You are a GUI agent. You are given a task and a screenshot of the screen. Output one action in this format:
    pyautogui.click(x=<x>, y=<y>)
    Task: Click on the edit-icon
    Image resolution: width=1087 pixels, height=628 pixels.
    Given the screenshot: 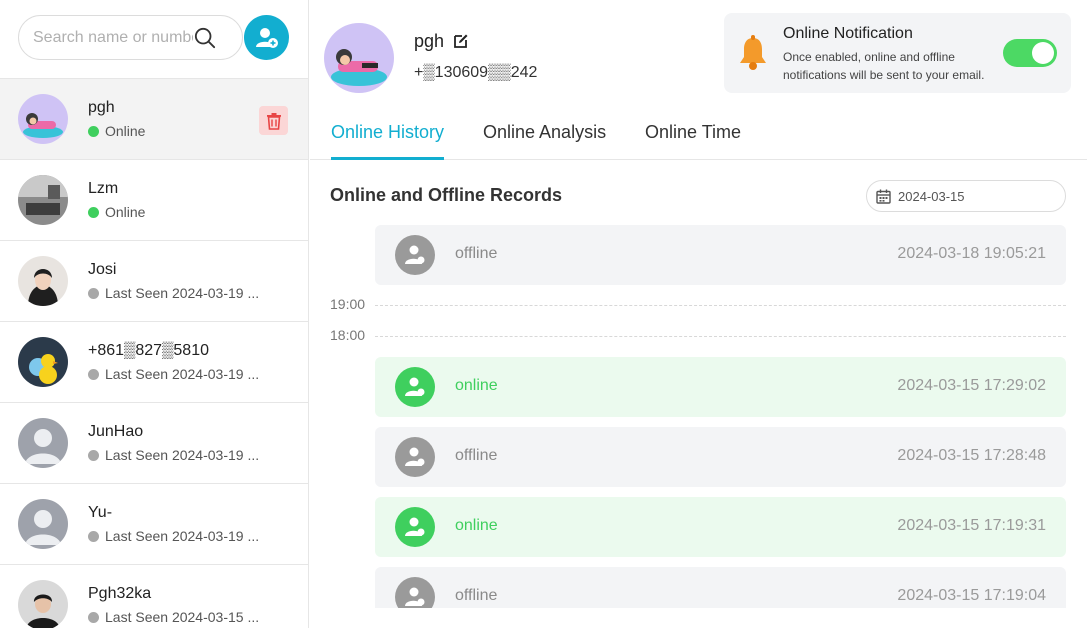 What is the action you would take?
    pyautogui.click(x=461, y=41)
    